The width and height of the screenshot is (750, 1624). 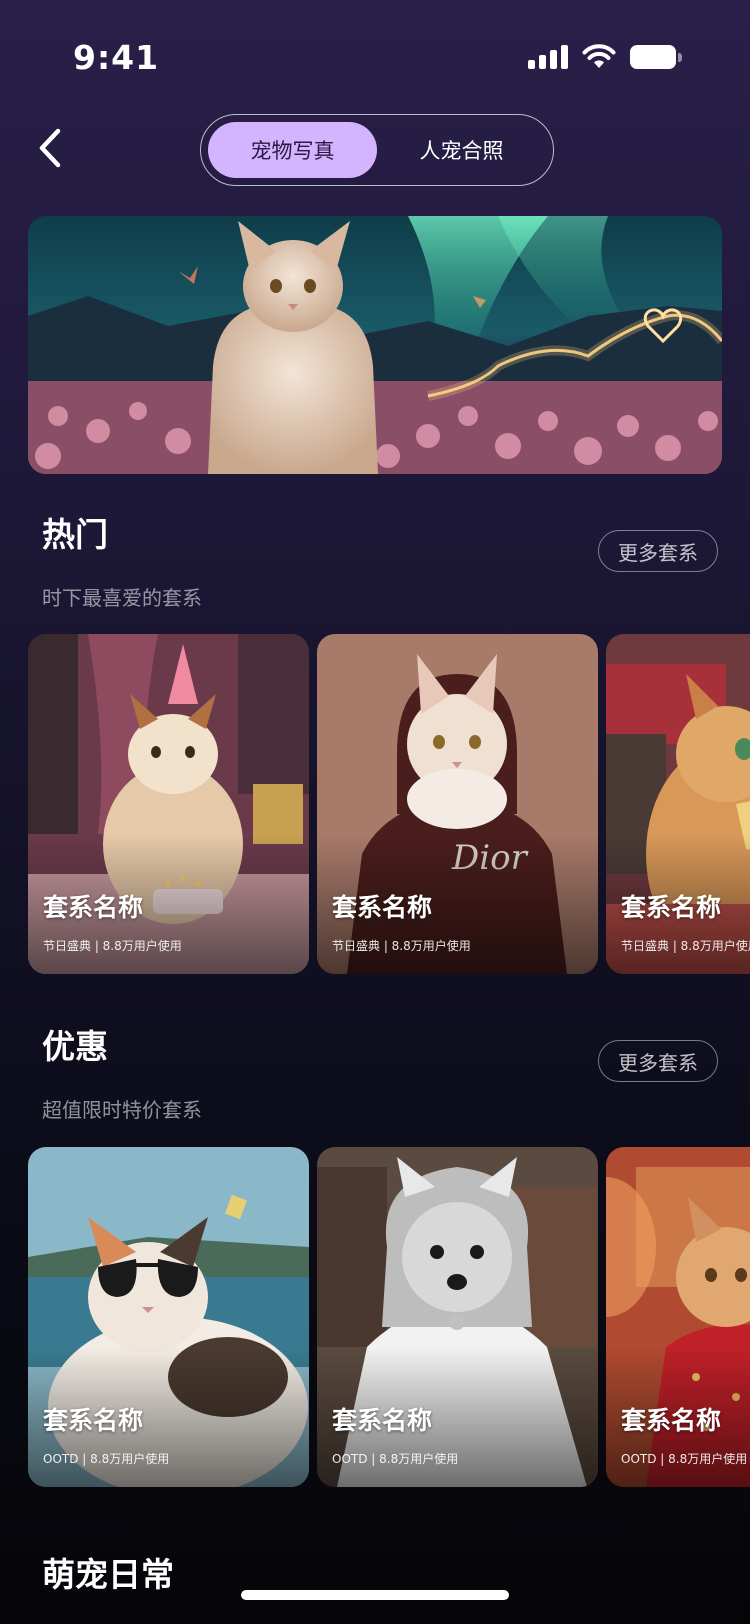 I want to click on status-time: 9:41, so click(x=116, y=57).